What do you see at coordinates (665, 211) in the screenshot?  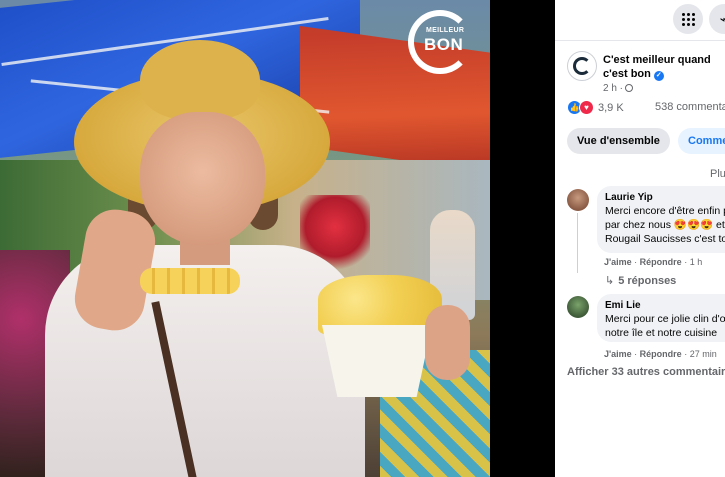 I see `comment-text-line: Merci encore d'être enfin passée` at bounding box center [665, 211].